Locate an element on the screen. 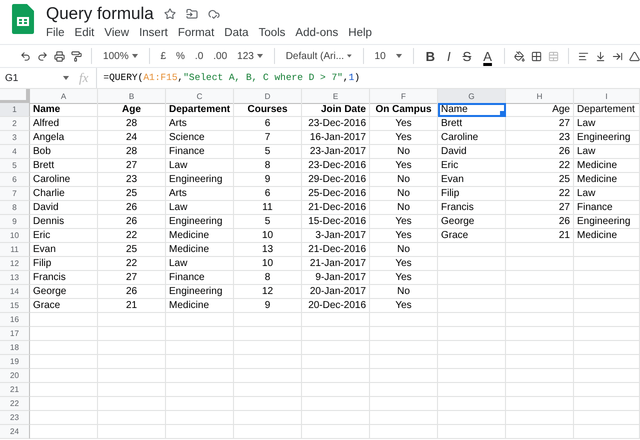  table-cell: Angela is located at coordinates (64, 138).